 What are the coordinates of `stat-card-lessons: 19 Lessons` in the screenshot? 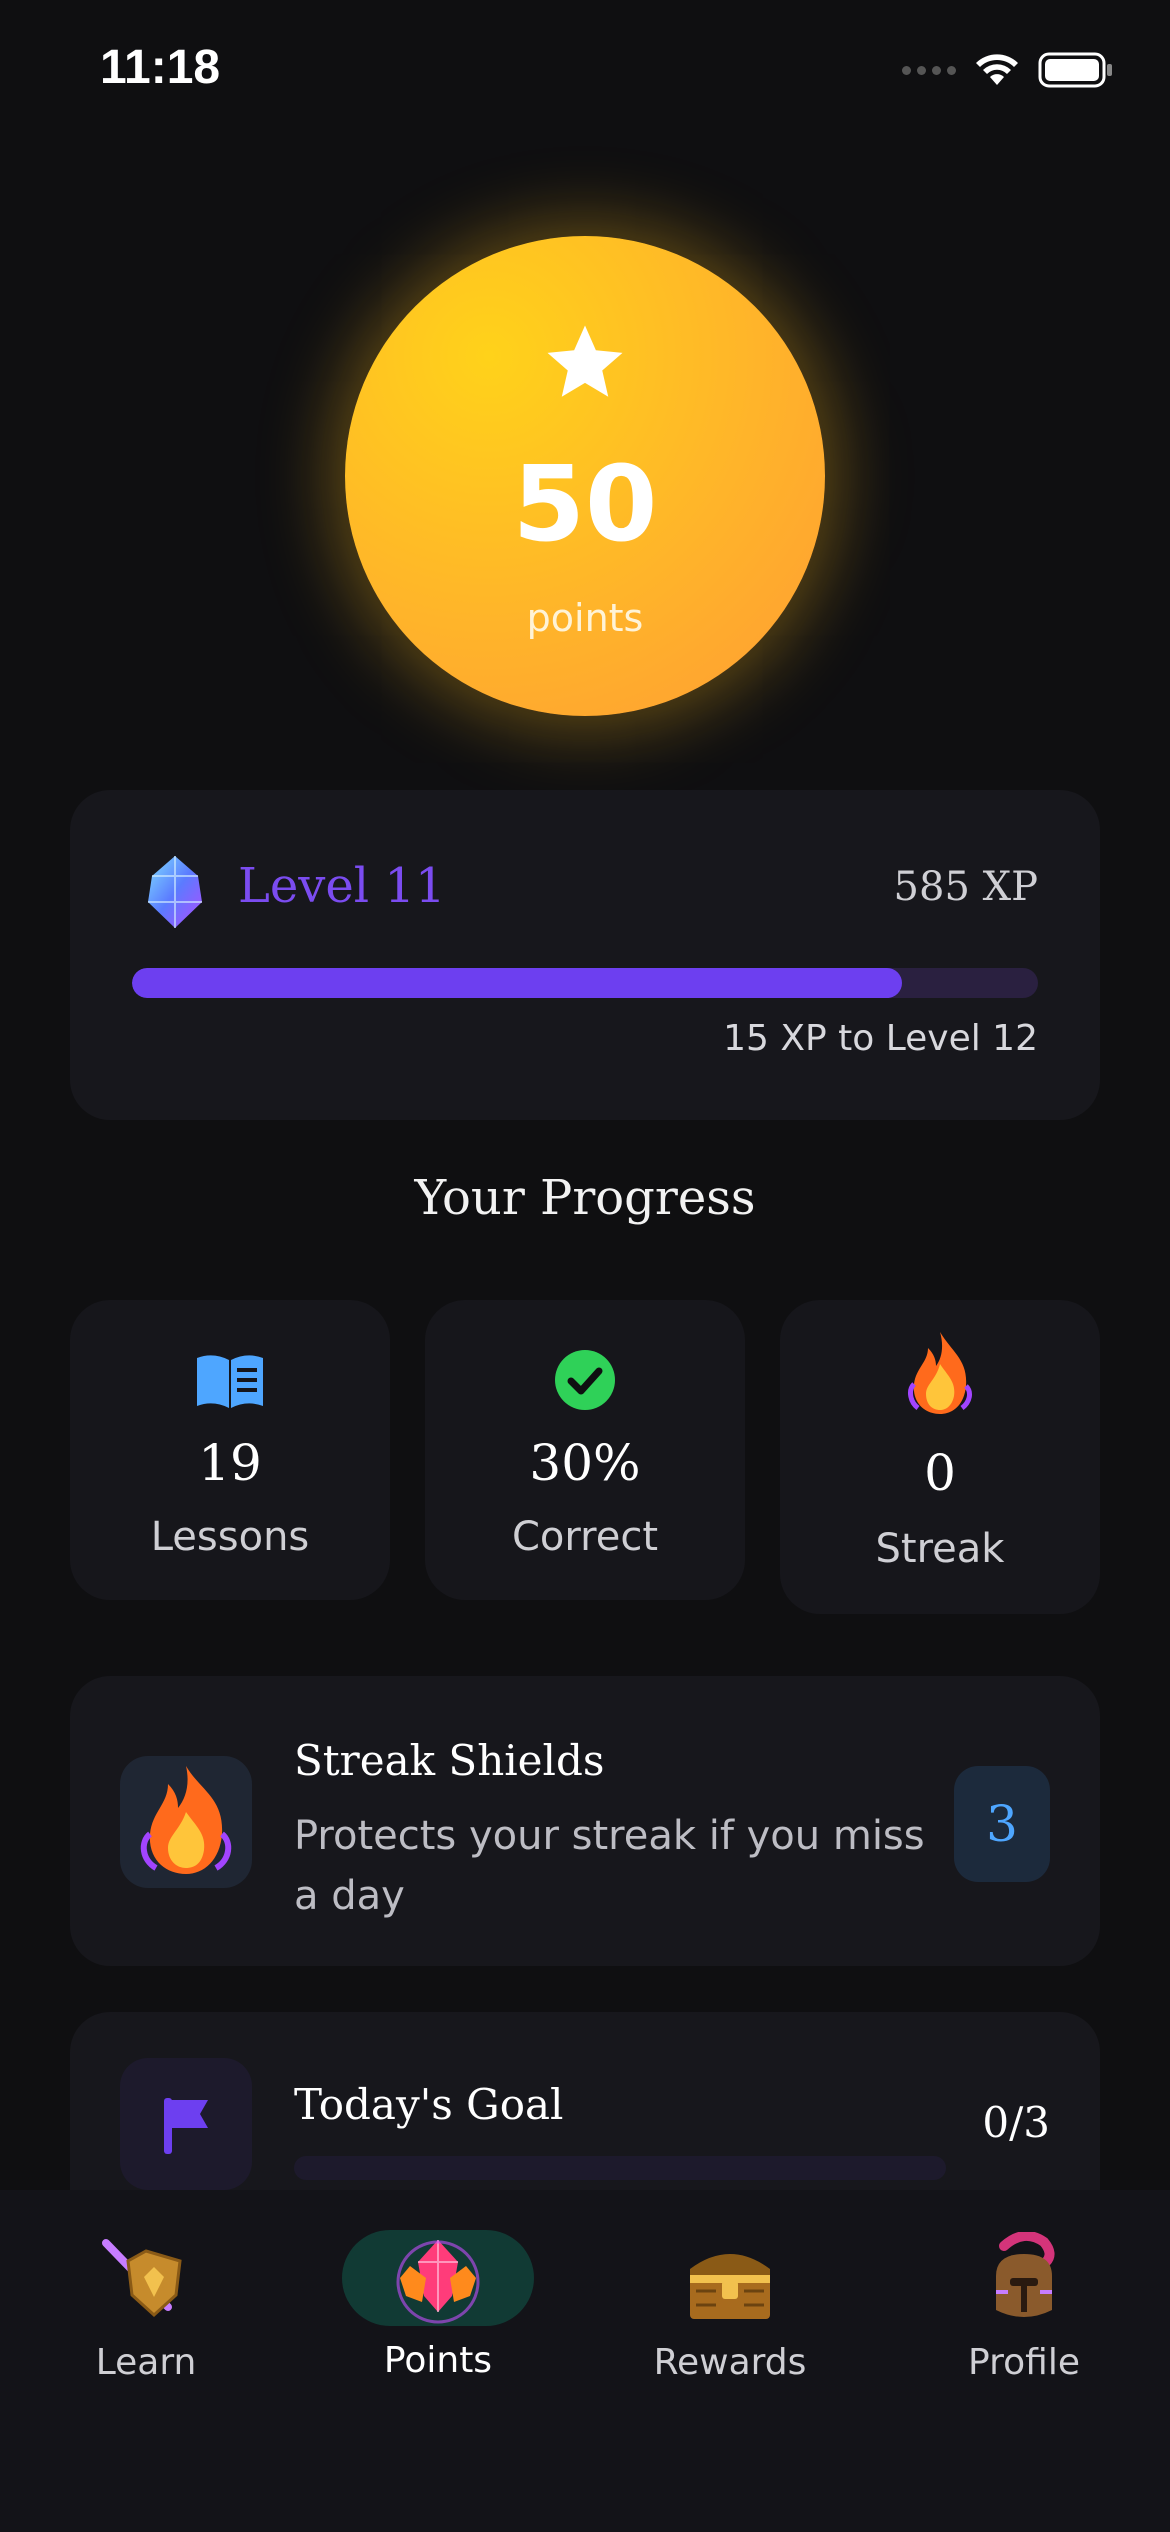 It's located at (230, 1450).